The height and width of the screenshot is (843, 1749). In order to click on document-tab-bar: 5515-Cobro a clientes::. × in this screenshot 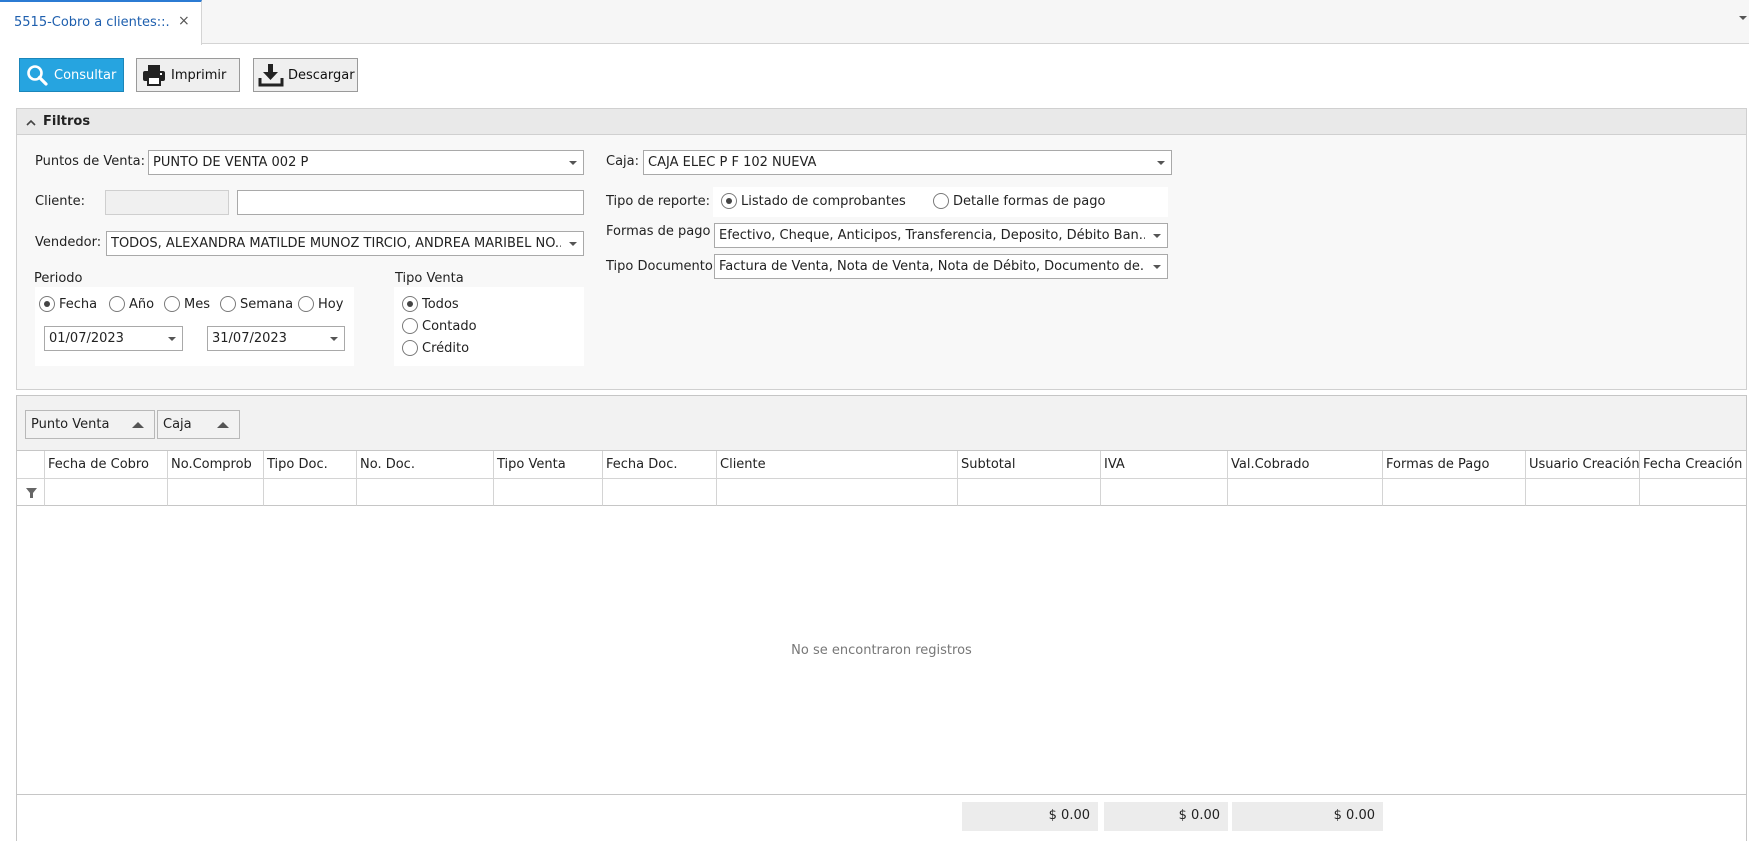, I will do `click(874, 22)`.